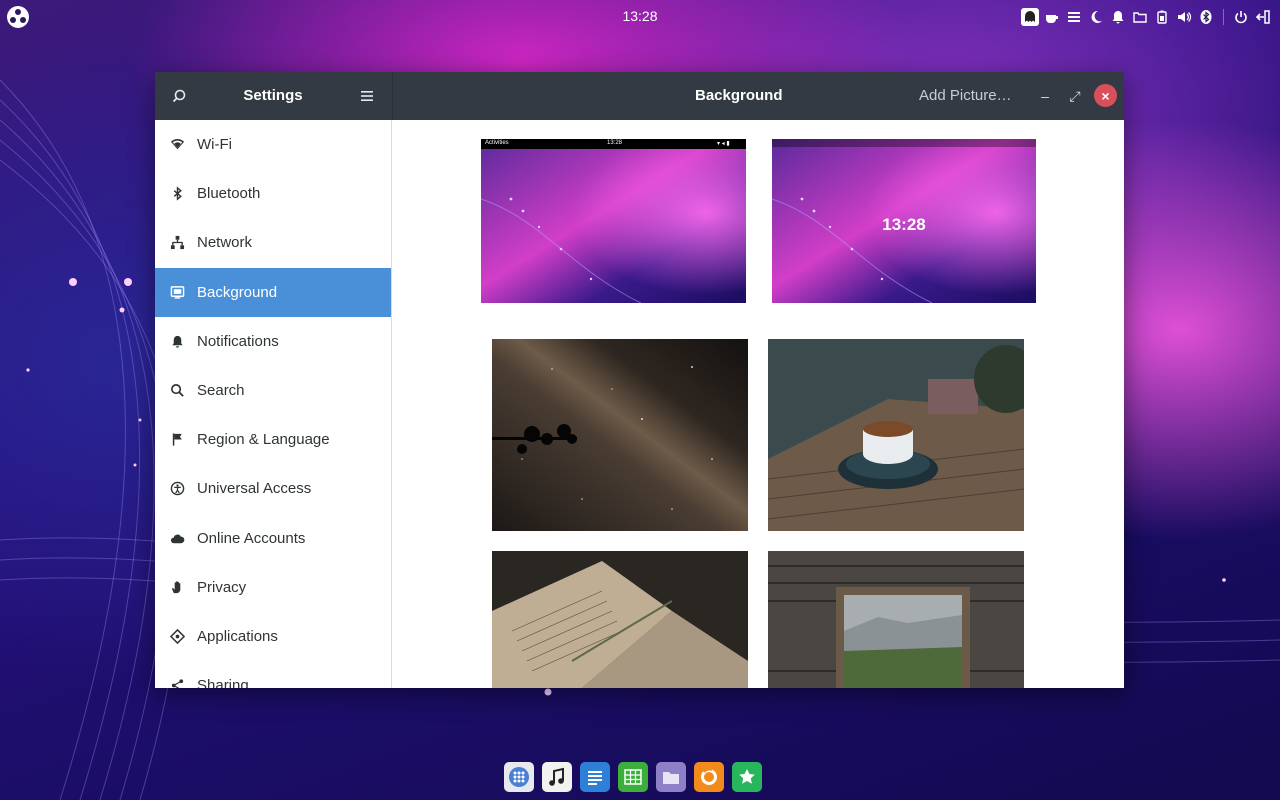  What do you see at coordinates (229, 193) in the screenshot?
I see `sidebar-item-label: Bluetooth` at bounding box center [229, 193].